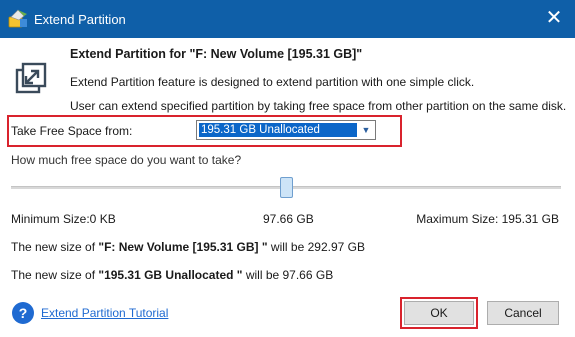 This screenshot has height=337, width=575. What do you see at coordinates (55, 247) in the screenshot?
I see `new-size-target-prefix: The new size of` at bounding box center [55, 247].